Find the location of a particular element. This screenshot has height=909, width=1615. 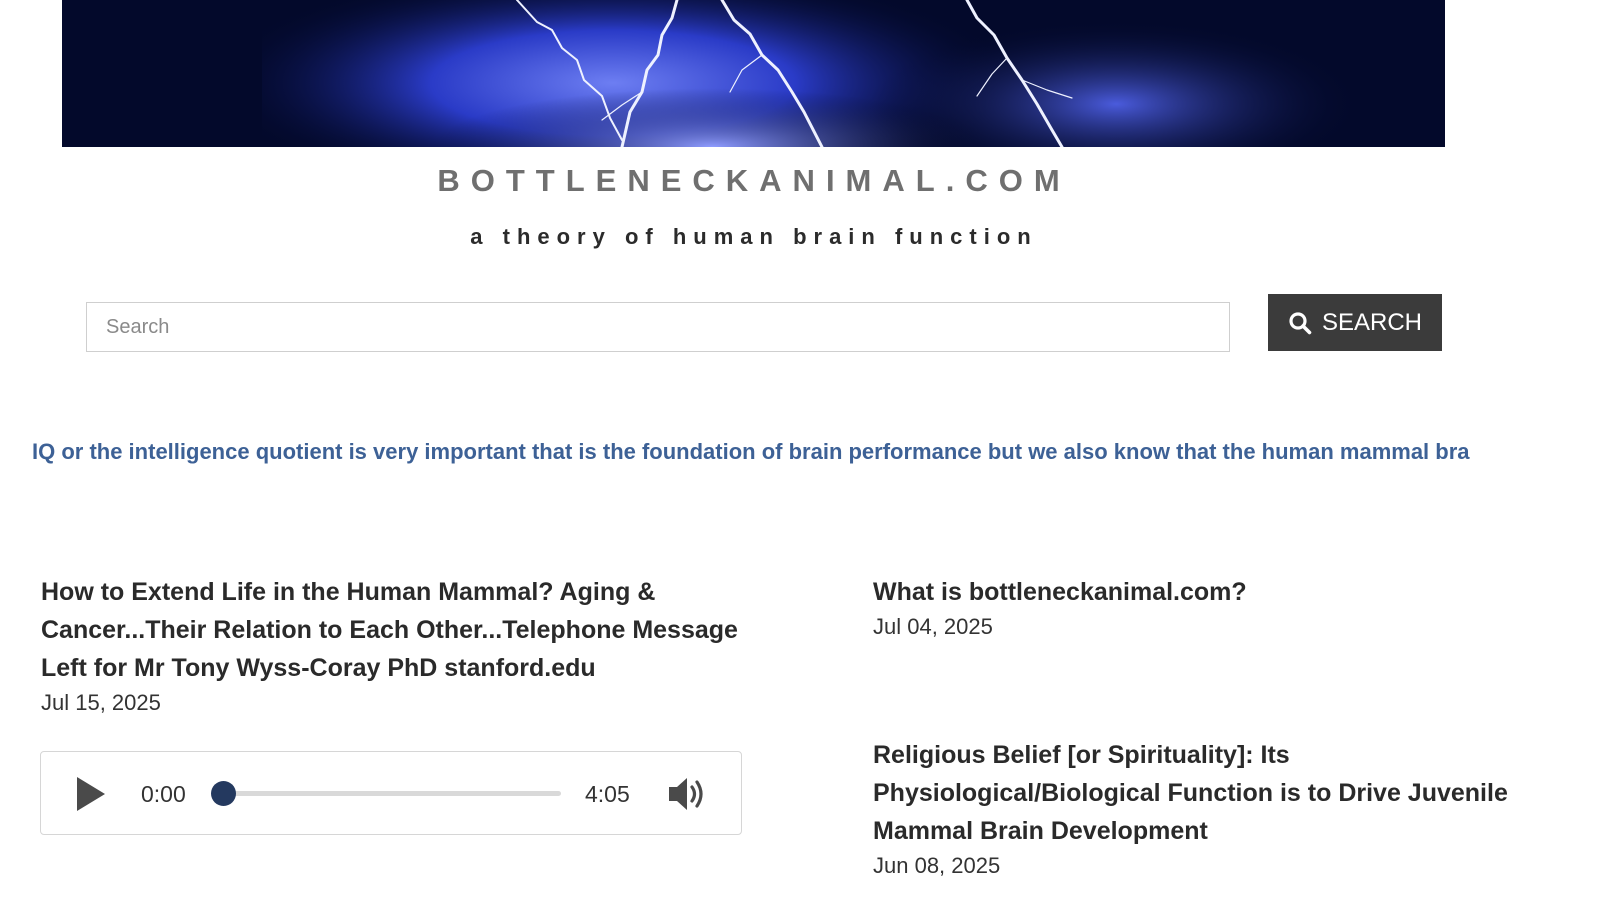

volume-icon is located at coordinates (686, 794).